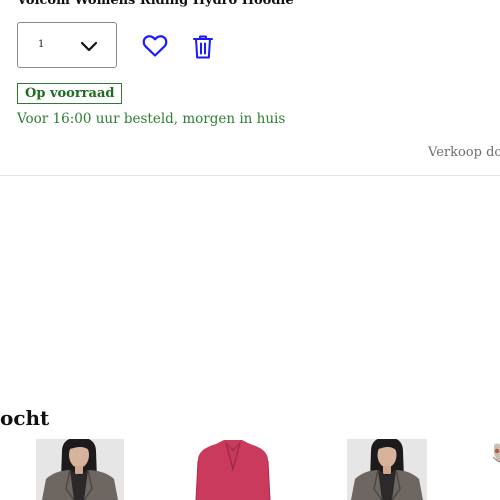  Describe the element at coordinates (70, 93) in the screenshot. I see `stock-status-badge: Op voorraad` at that location.